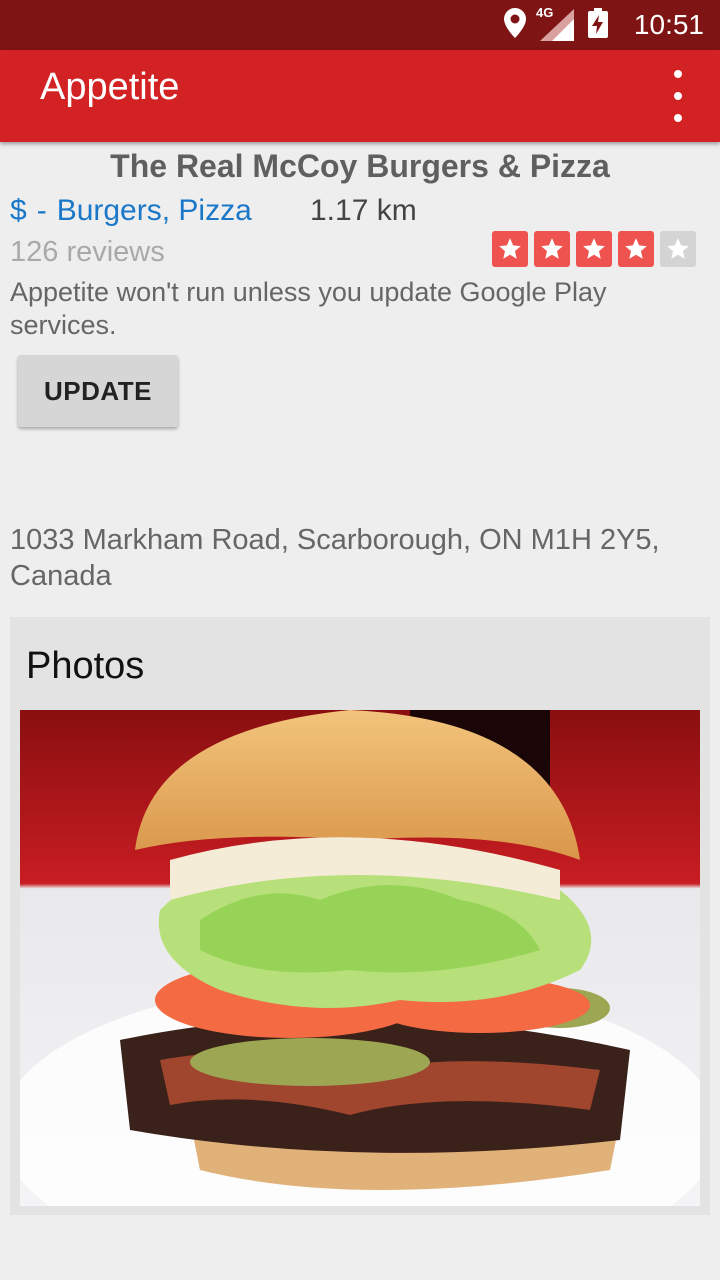 This screenshot has height=1280, width=720. I want to click on signal-icon: 4G, so click(555, 23).